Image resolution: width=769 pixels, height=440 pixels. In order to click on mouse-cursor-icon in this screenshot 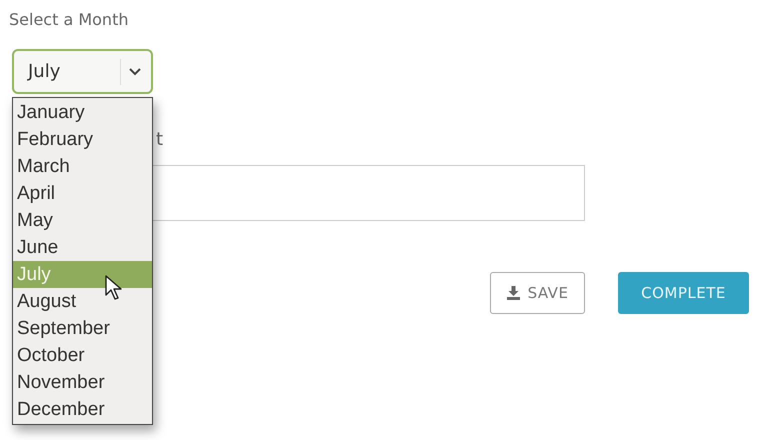, I will do `click(114, 288)`.